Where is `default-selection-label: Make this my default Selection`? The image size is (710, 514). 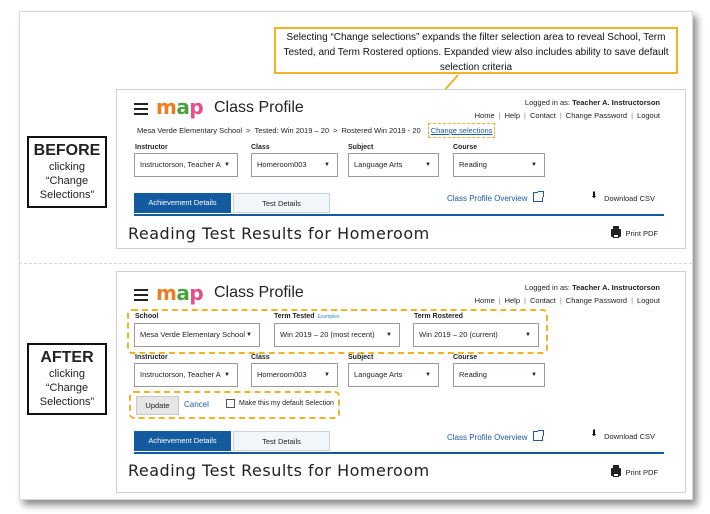
default-selection-label: Make this my default Selection is located at coordinates (286, 403).